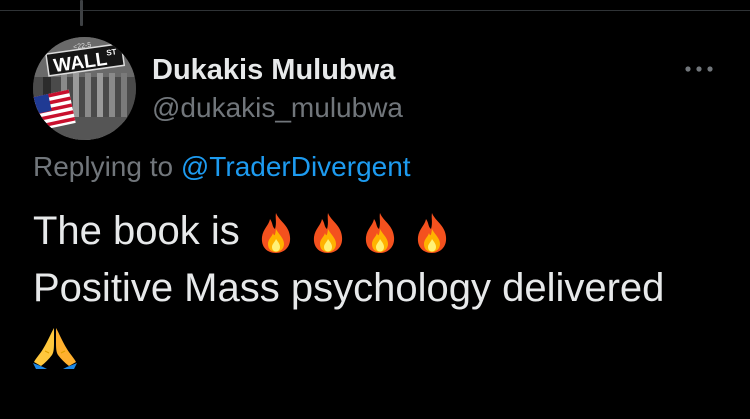 This screenshot has height=419, width=750. I want to click on display-name: Dukakis Mulubwa, so click(273, 70).